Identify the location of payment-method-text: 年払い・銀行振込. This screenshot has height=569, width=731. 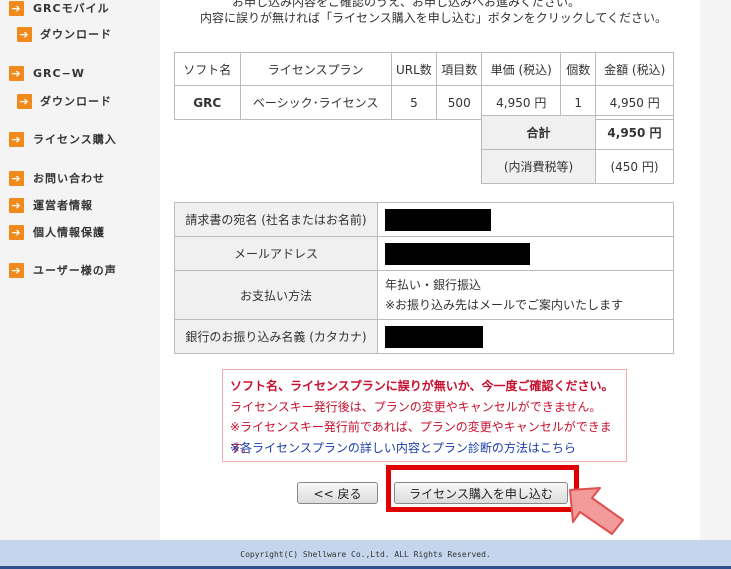
(433, 285).